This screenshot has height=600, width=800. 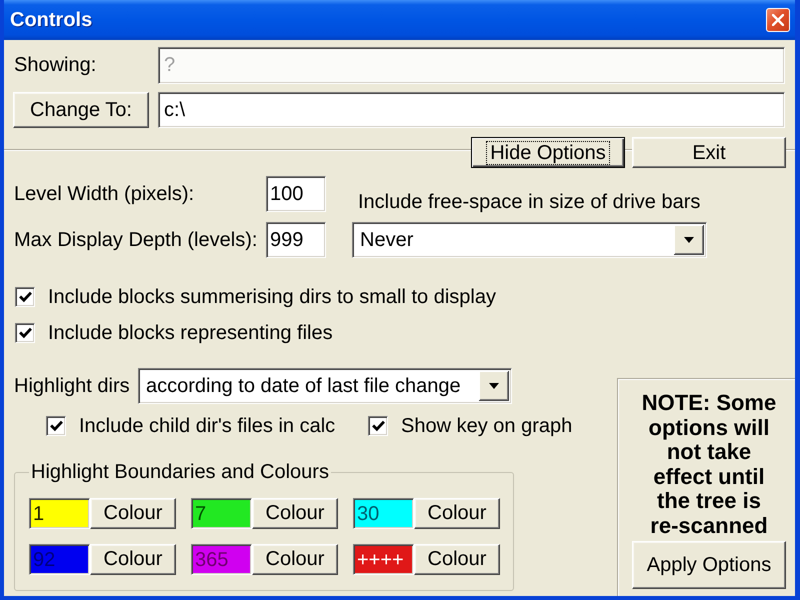 I want to click on checkbox-label: Include blocks representing files, so click(x=190, y=333).